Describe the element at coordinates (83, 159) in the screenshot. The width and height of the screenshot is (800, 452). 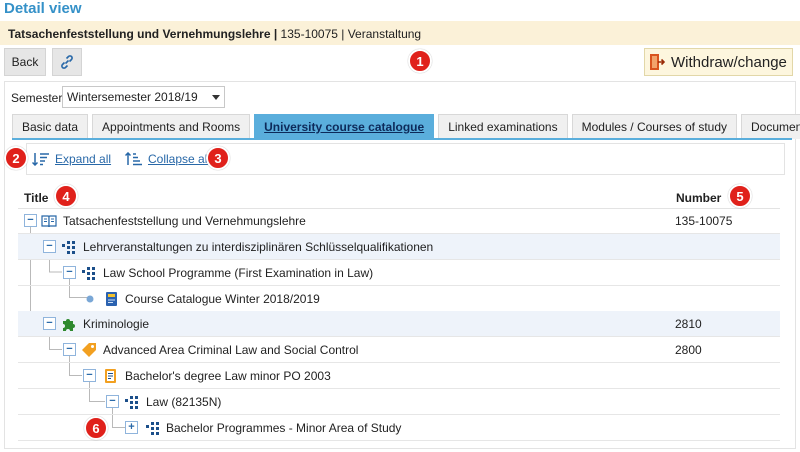
I see `expand-all-label: Expand all` at that location.